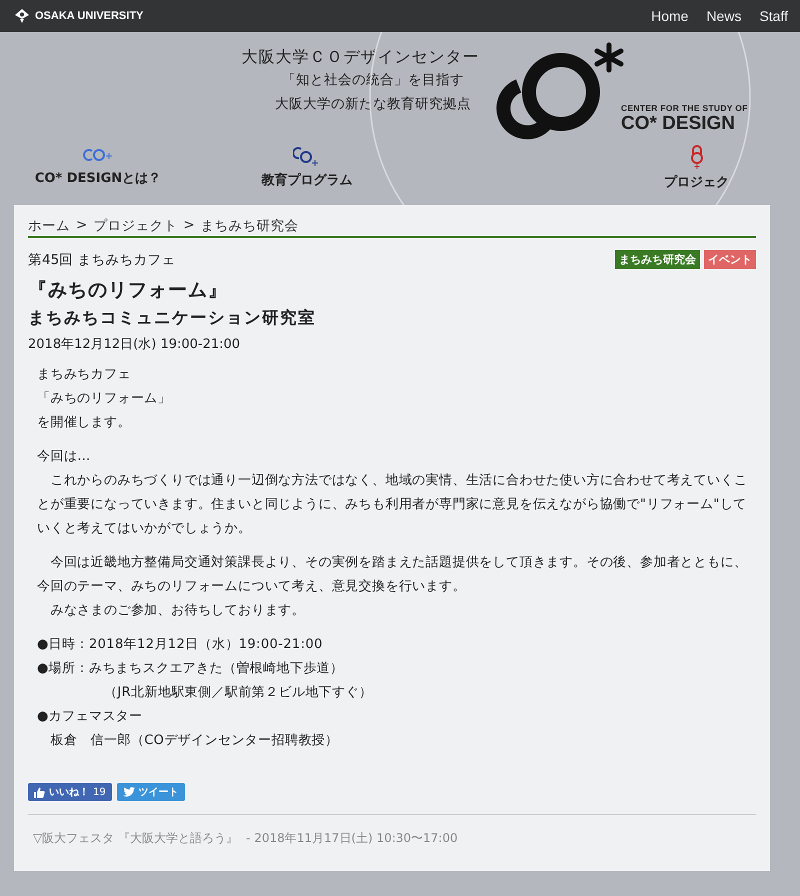 The width and height of the screenshot is (800, 896). Describe the element at coordinates (84, 375) in the screenshot. I see `body-text: まちみちカフェ` at that location.